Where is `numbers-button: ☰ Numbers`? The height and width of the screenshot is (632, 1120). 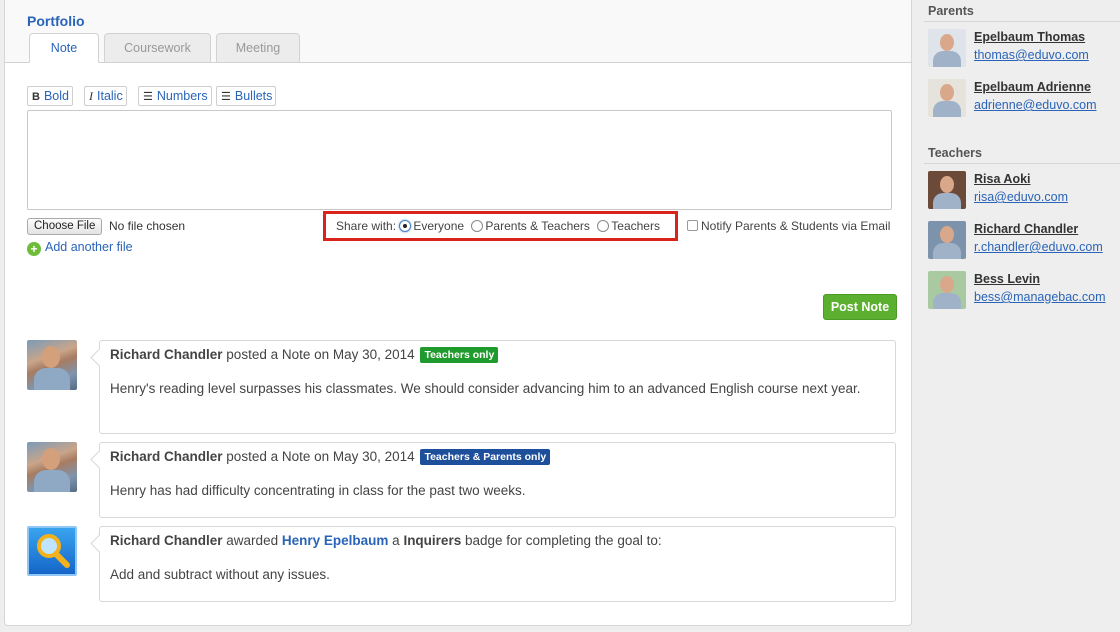 numbers-button: ☰ Numbers is located at coordinates (175, 96).